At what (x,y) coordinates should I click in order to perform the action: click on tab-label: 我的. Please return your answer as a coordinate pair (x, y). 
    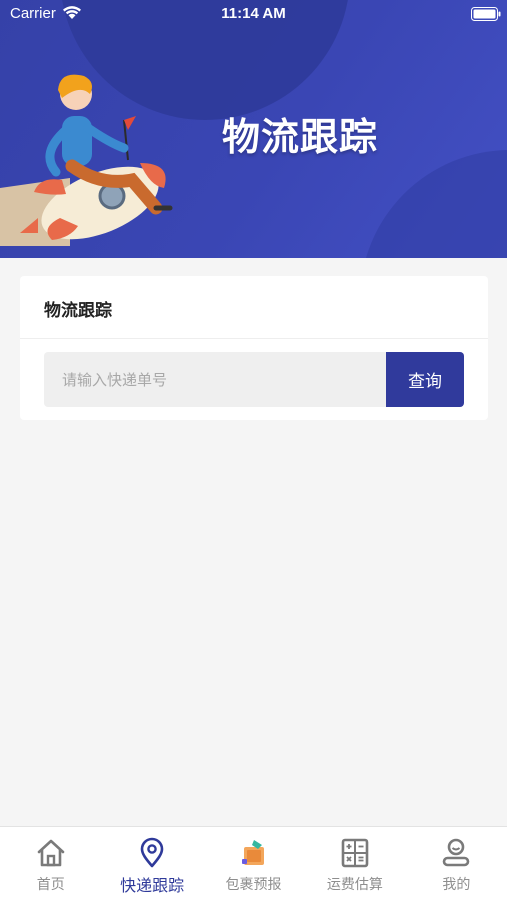
    Looking at the image, I should click on (456, 885).